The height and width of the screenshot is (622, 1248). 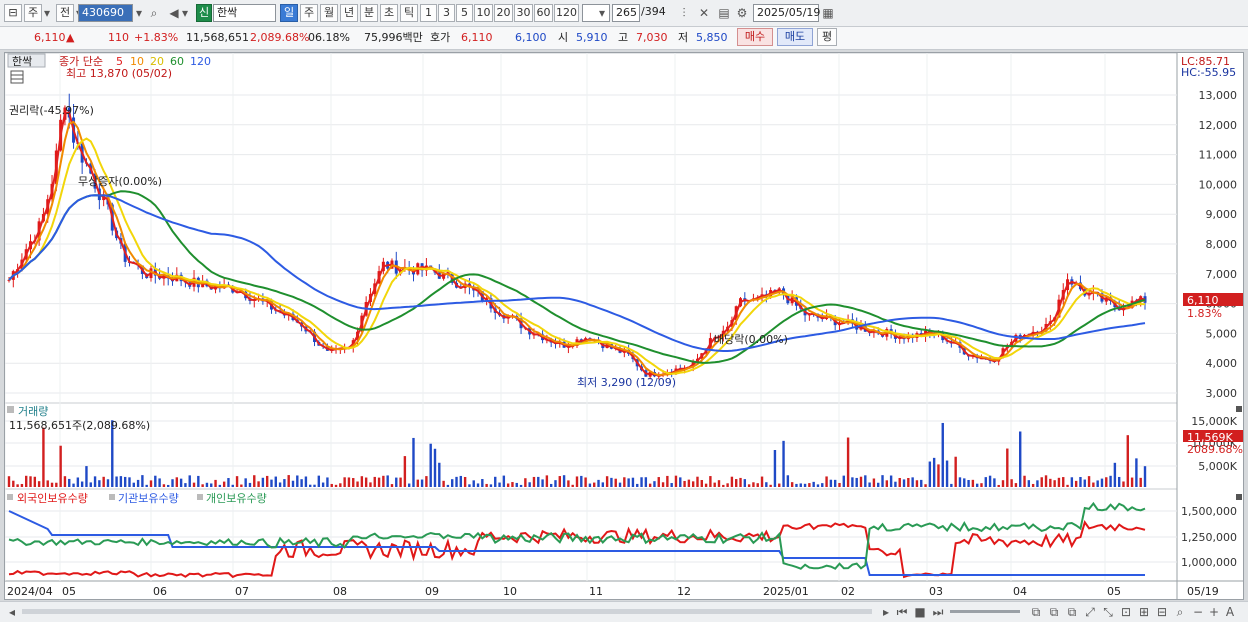 I want to click on interval-120-button: 120, so click(x=566, y=13).